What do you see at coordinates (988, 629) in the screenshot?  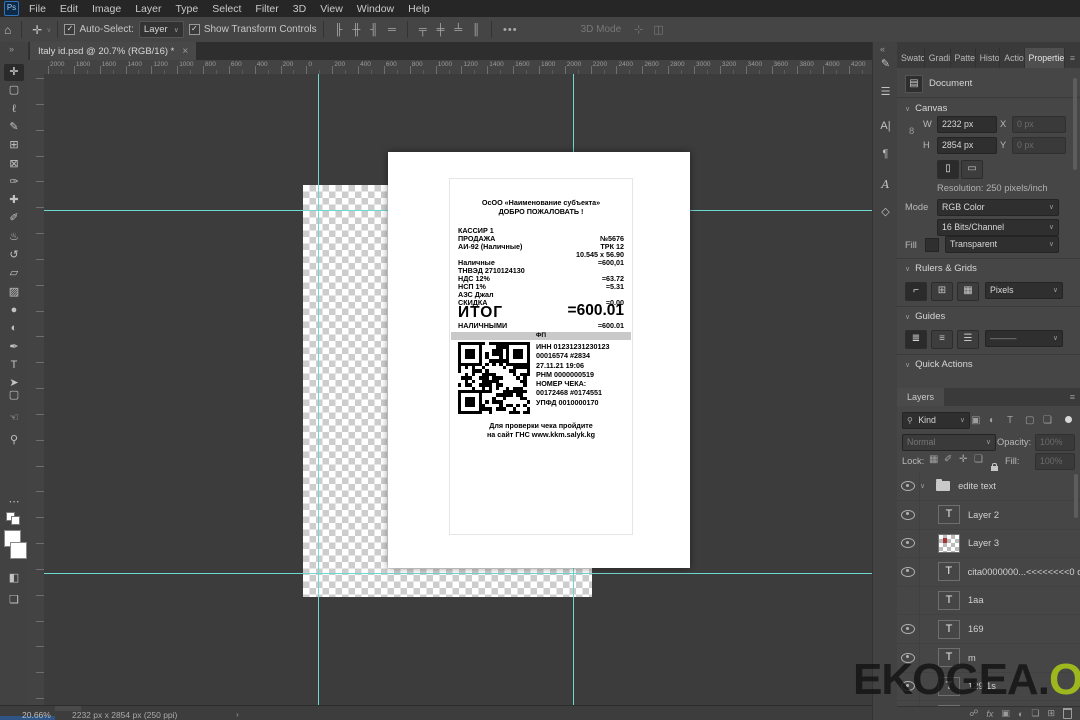 I see `layer-row: T 169` at bounding box center [988, 629].